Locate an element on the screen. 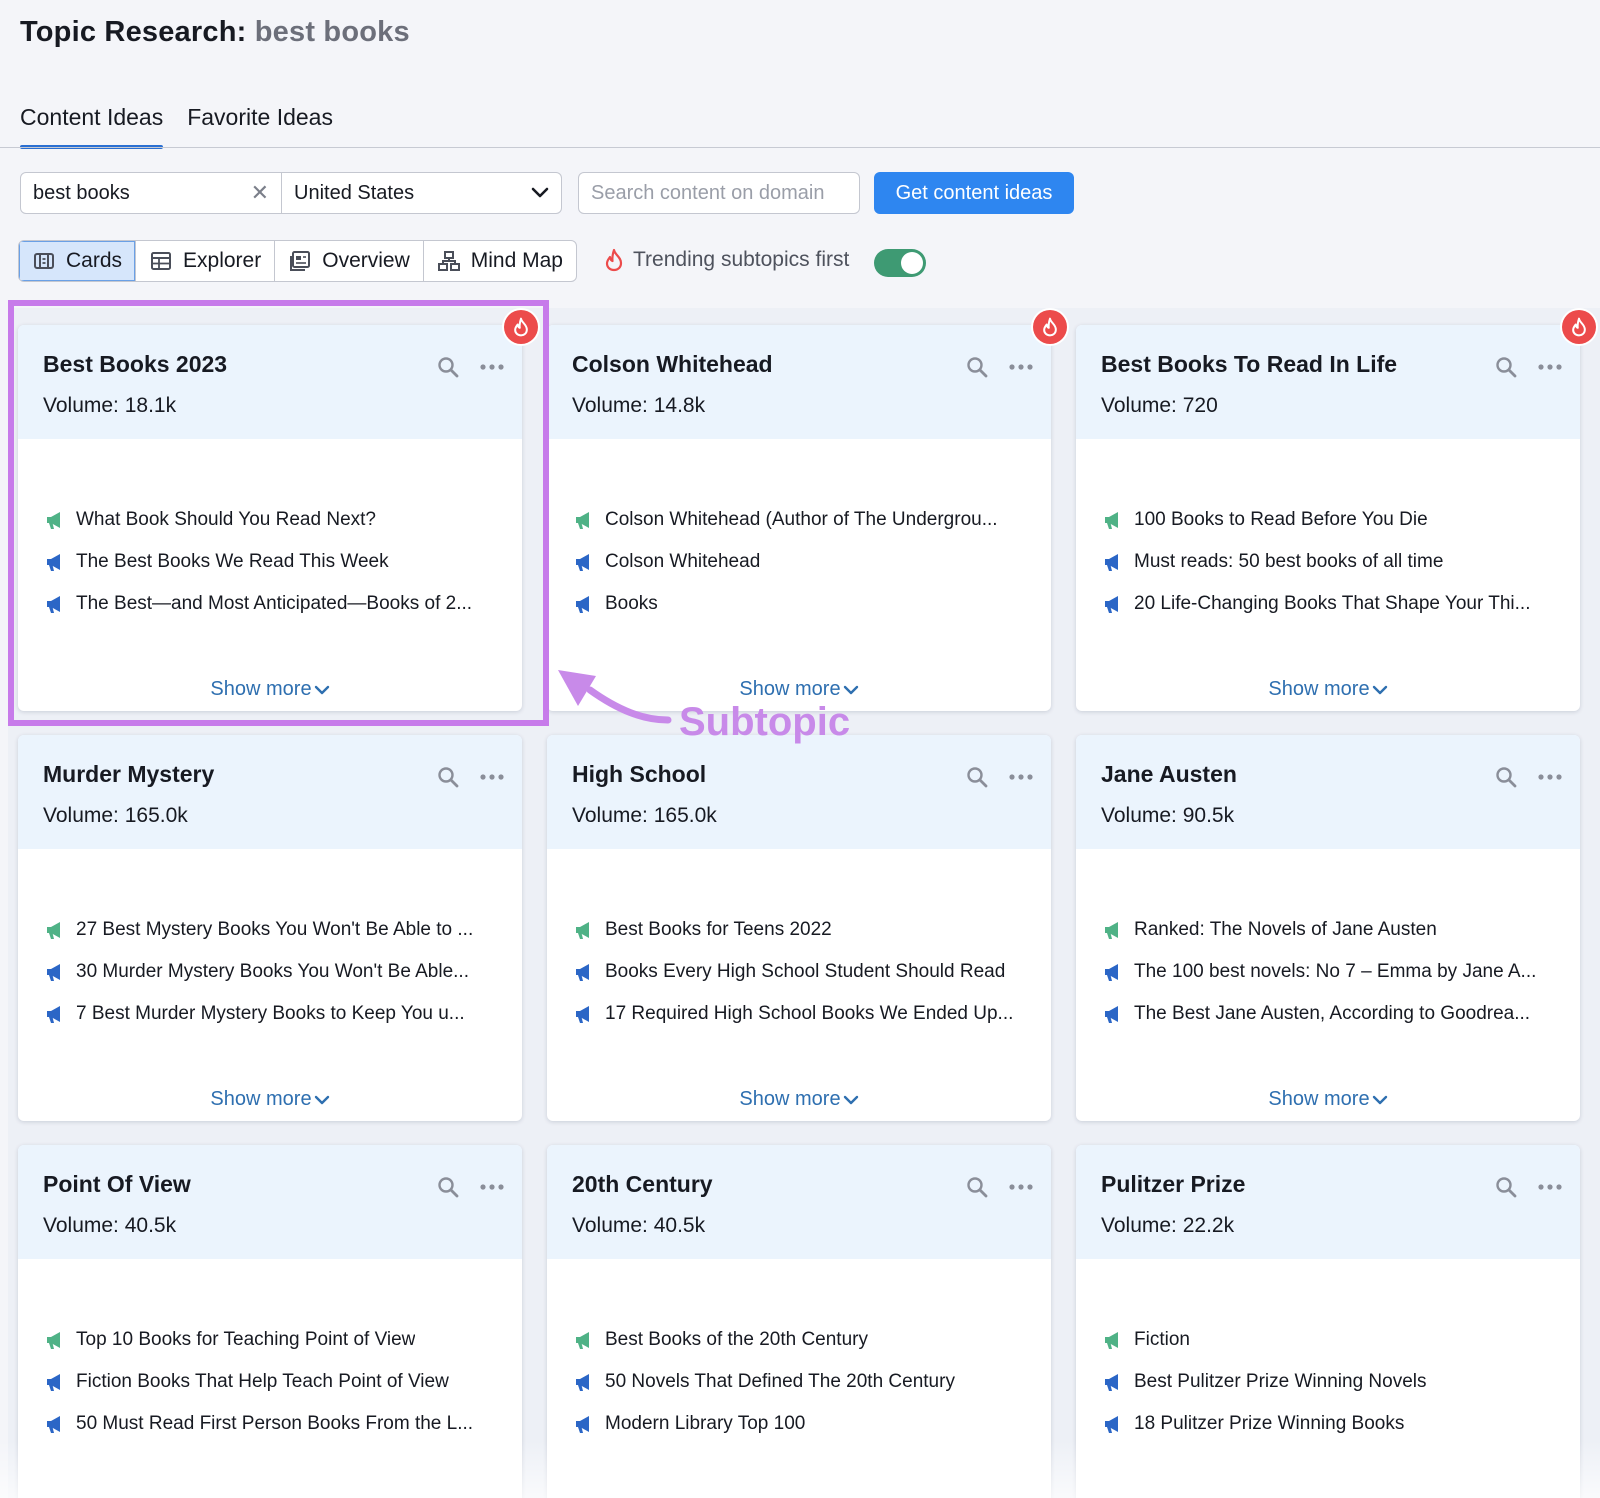  view-cards-button: Cards is located at coordinates (78, 261).